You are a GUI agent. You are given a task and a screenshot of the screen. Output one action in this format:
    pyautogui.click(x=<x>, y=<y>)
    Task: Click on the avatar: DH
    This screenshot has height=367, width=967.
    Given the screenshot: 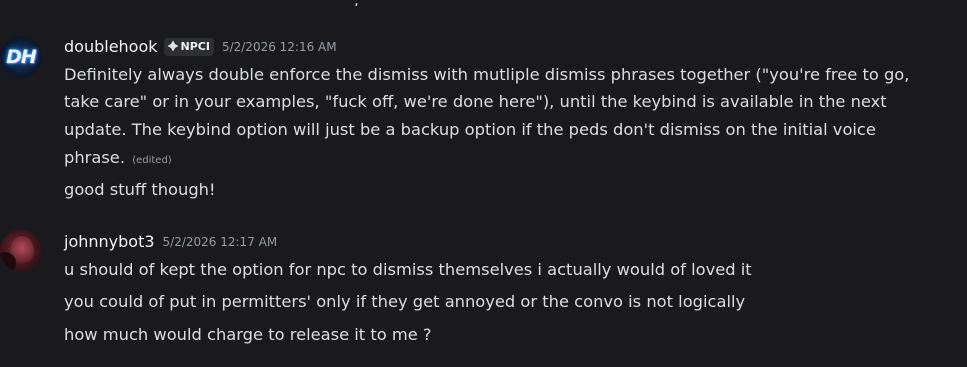 What is the action you would take?
    pyautogui.click(x=21, y=57)
    